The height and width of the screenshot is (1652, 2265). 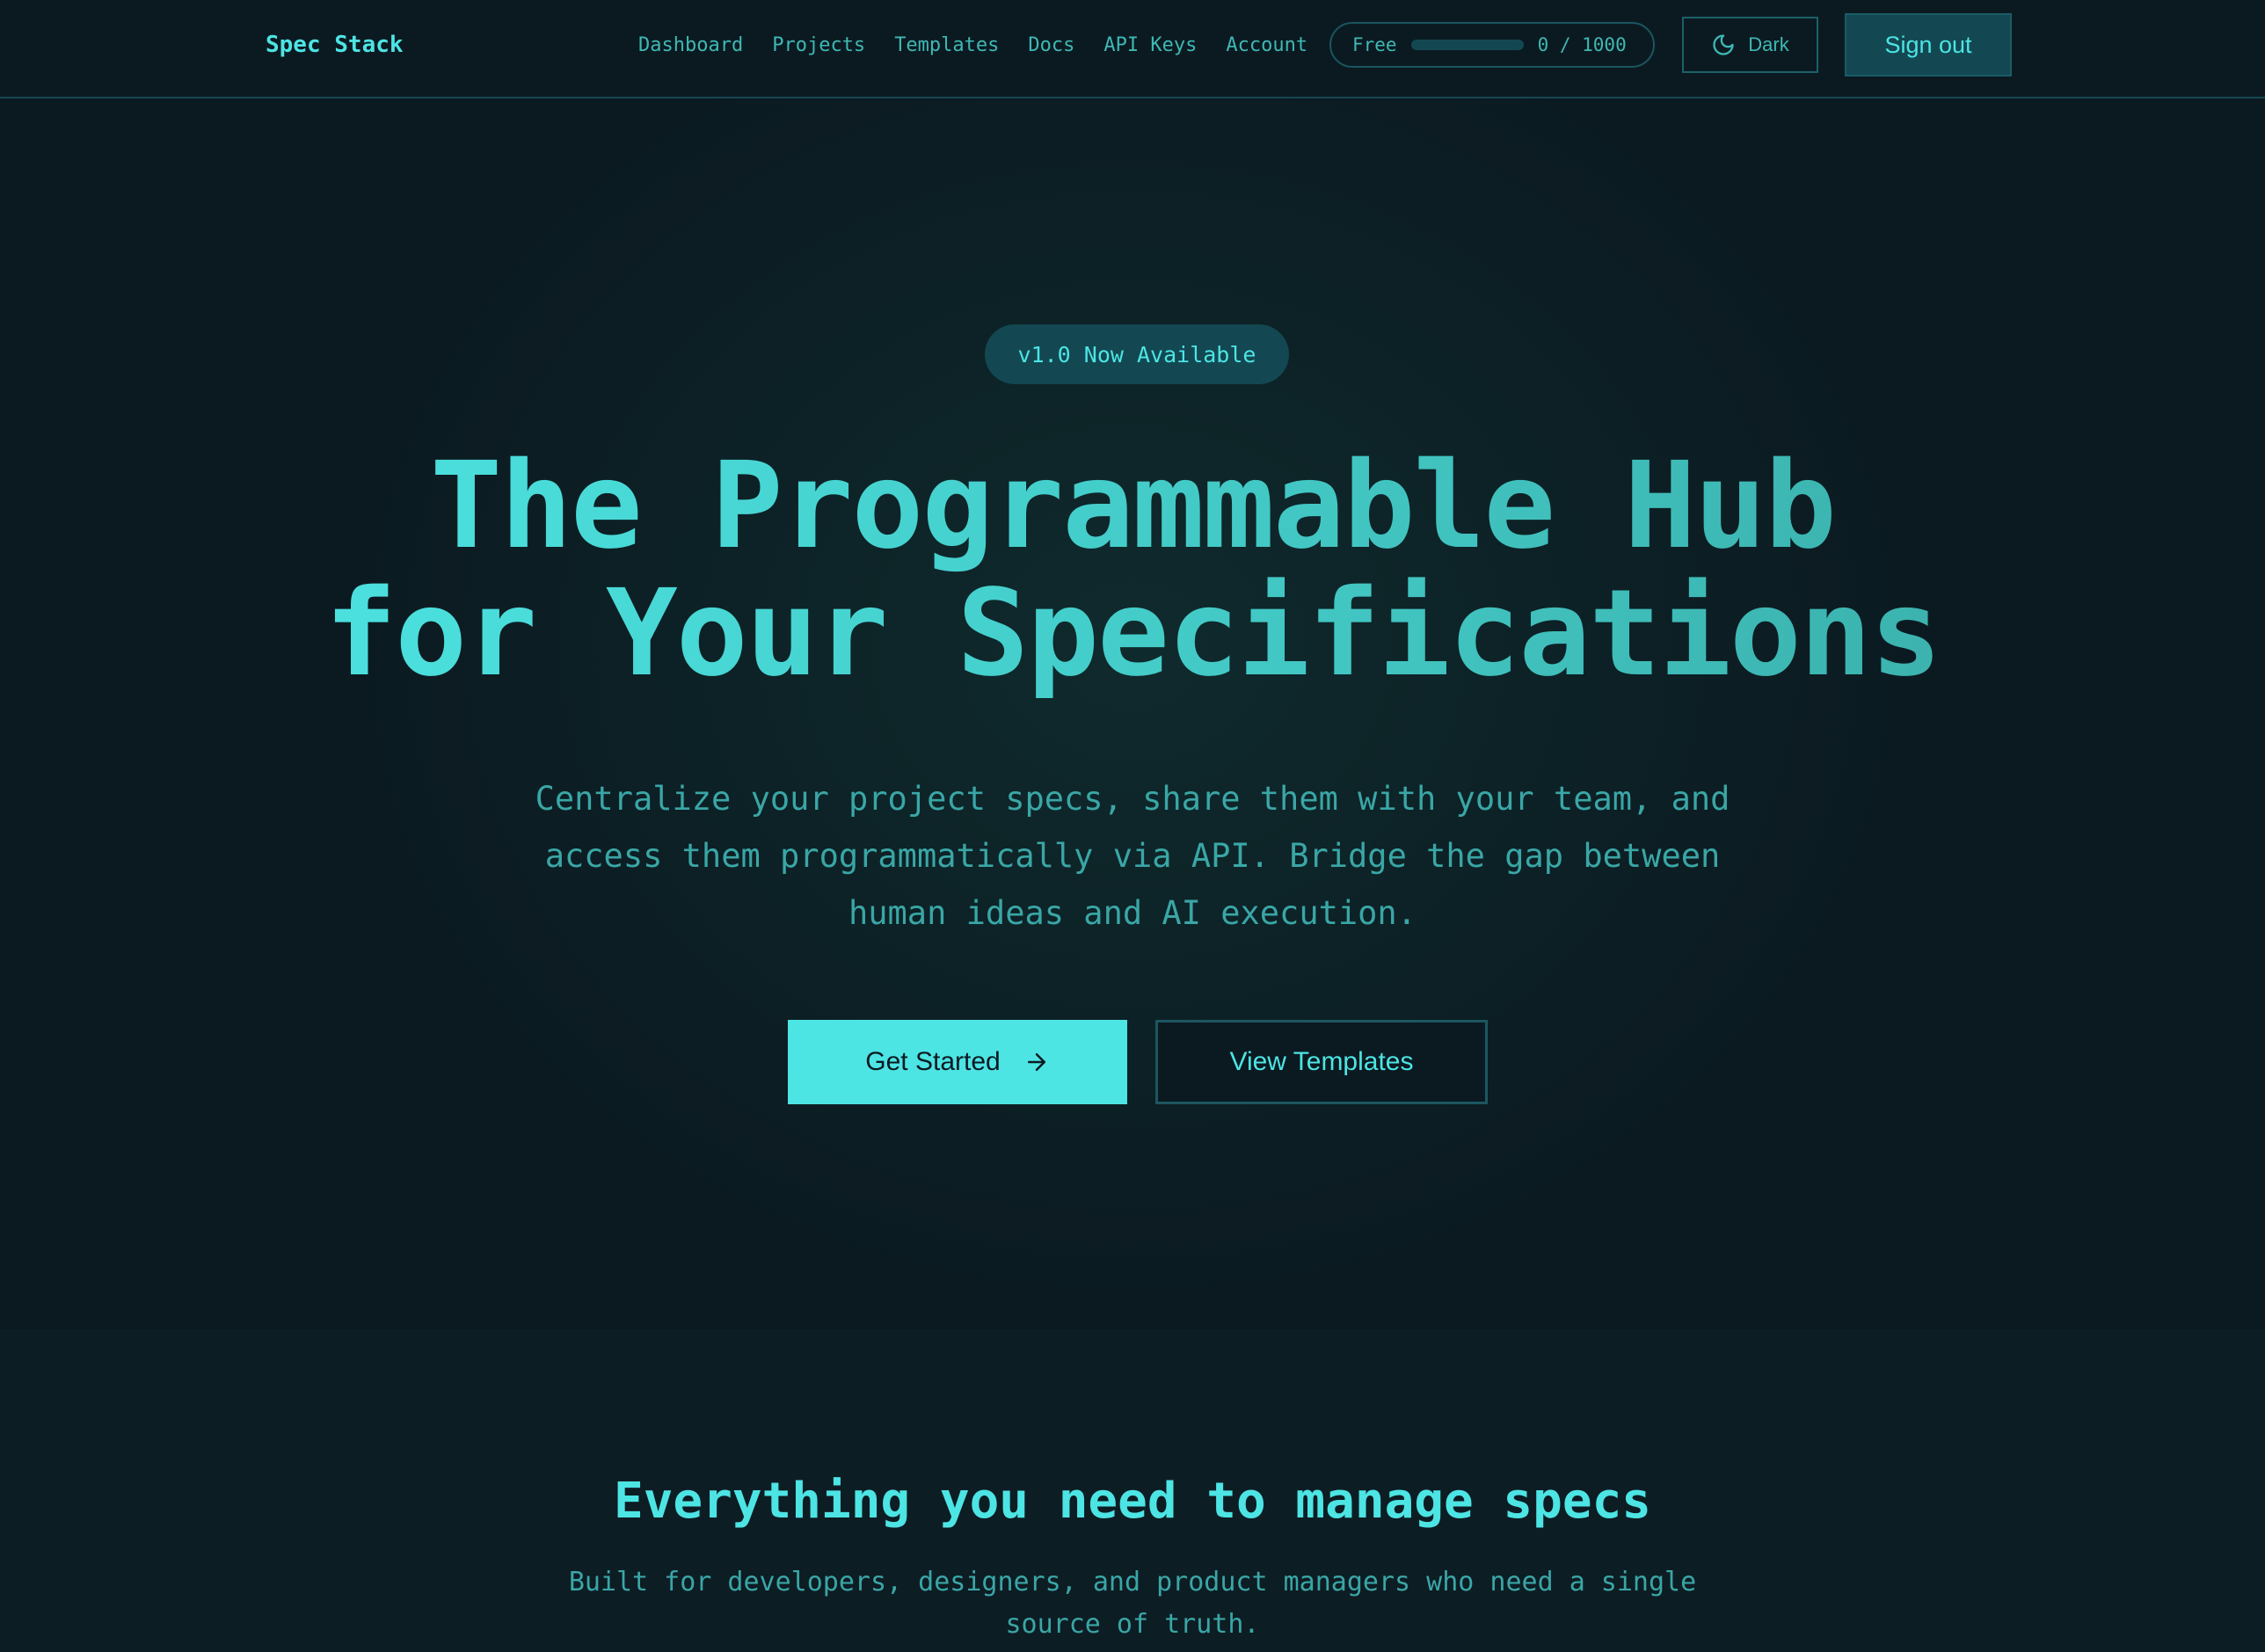 I want to click on nav-link-account: Account, so click(x=1266, y=45).